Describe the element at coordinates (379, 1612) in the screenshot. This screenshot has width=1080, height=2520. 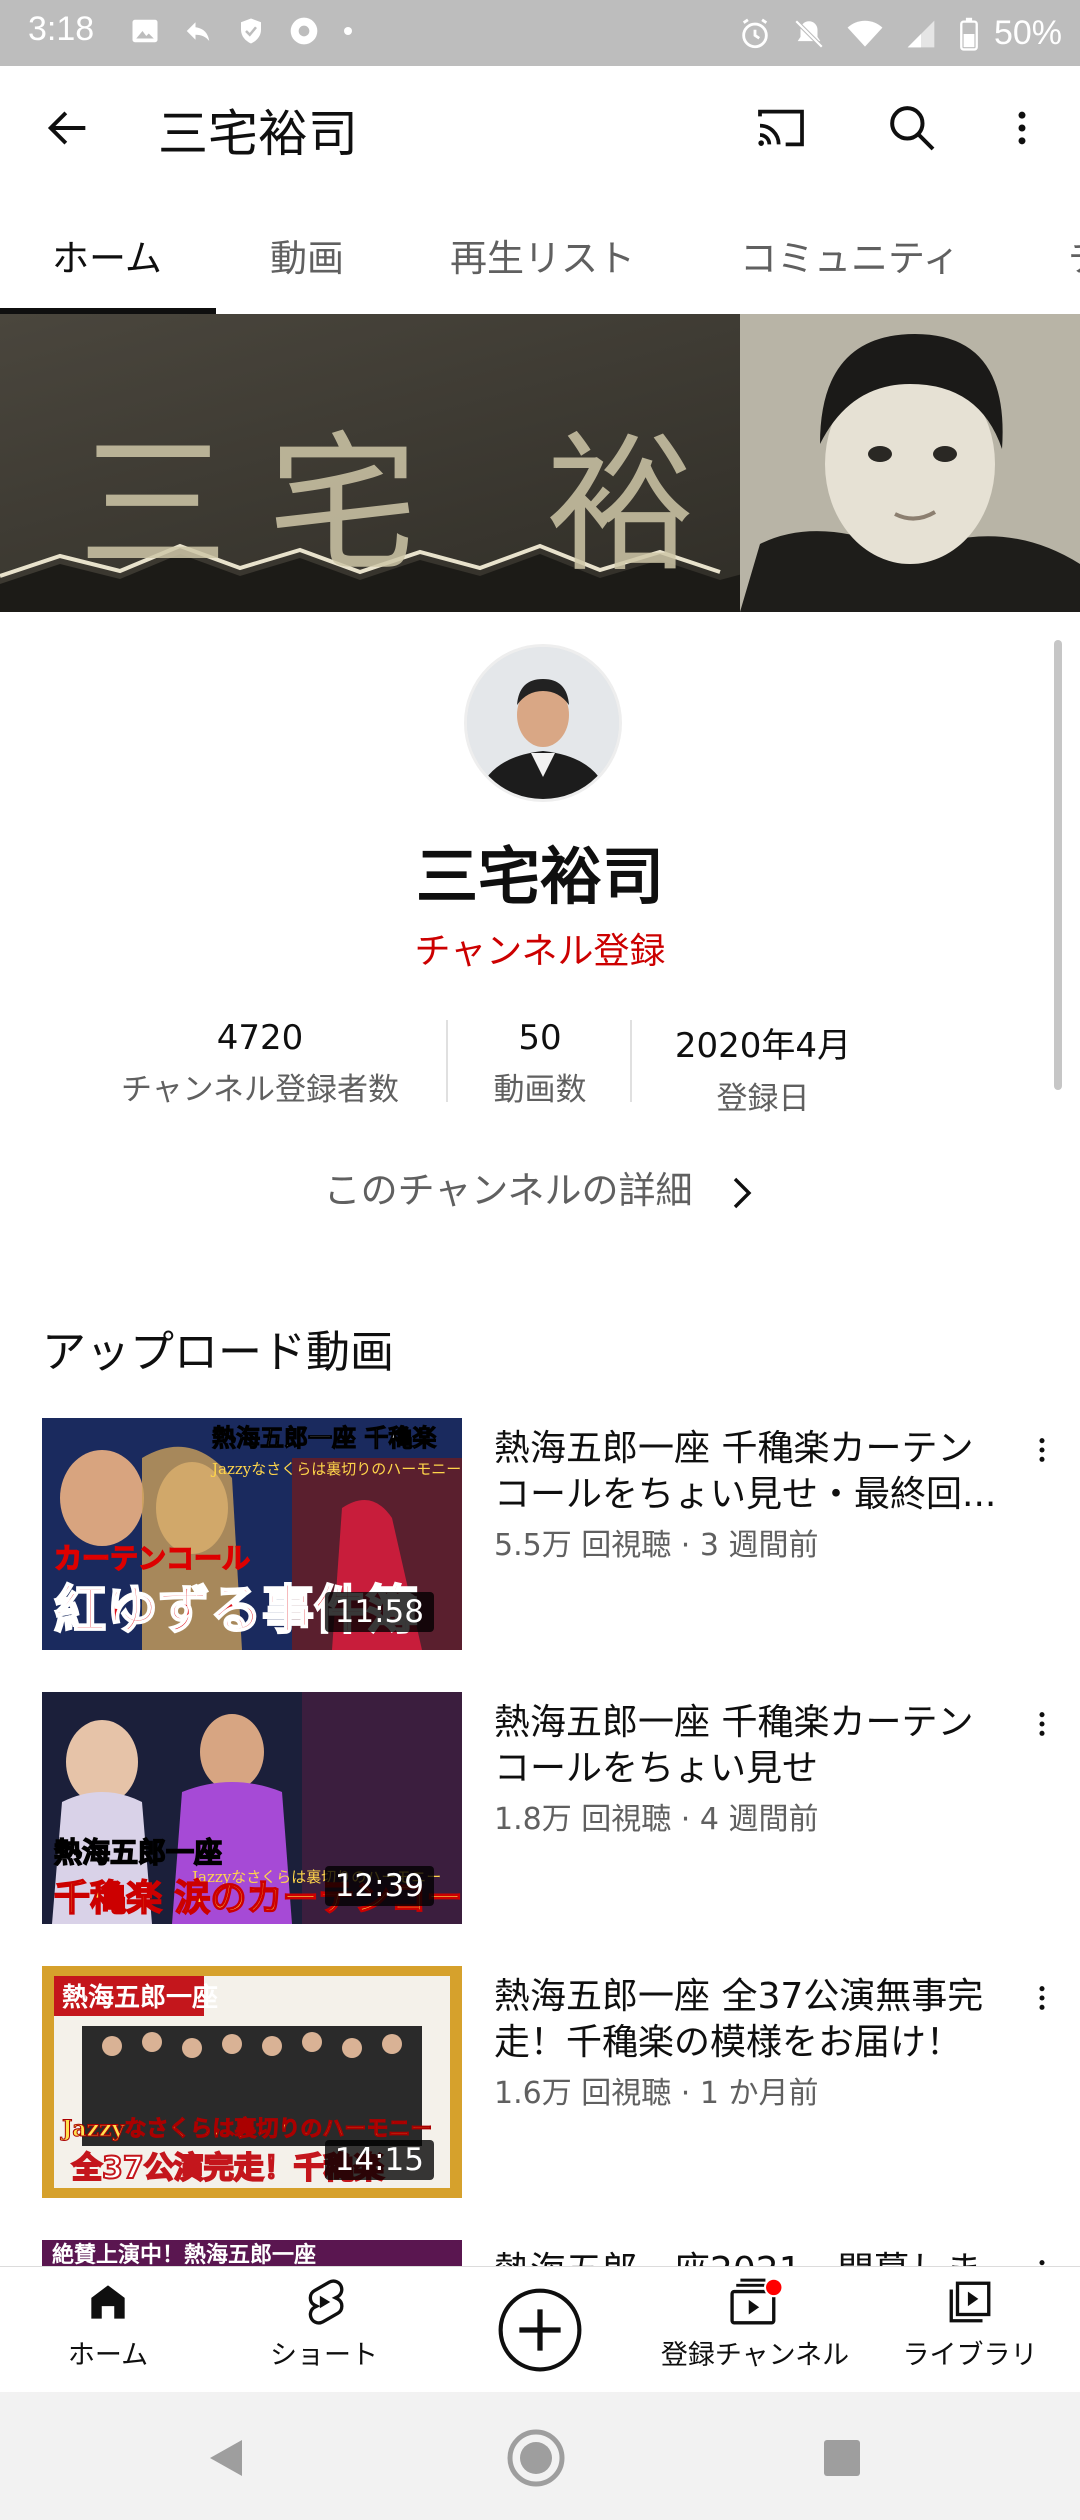
I see `video-duration: 11:58` at that location.